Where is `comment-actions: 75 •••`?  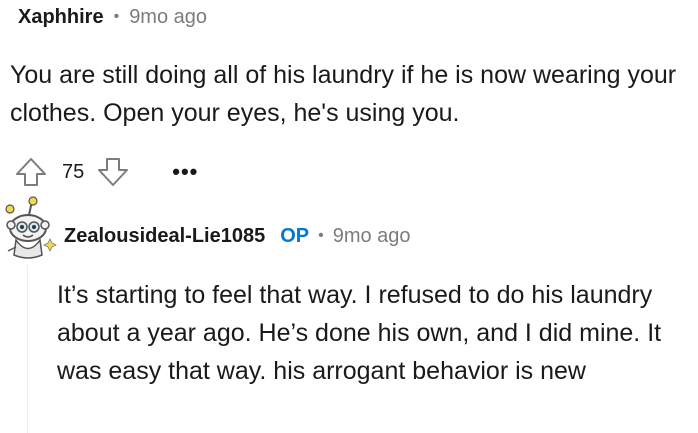
comment-actions: 75 ••• is located at coordinates (106, 172).